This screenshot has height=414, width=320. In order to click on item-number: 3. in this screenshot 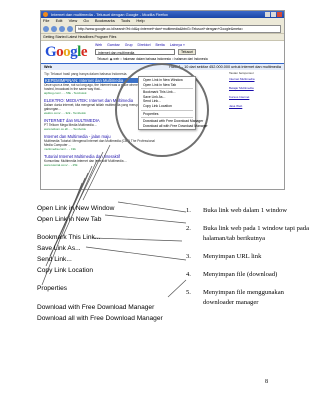, I will do `click(188, 256)`.